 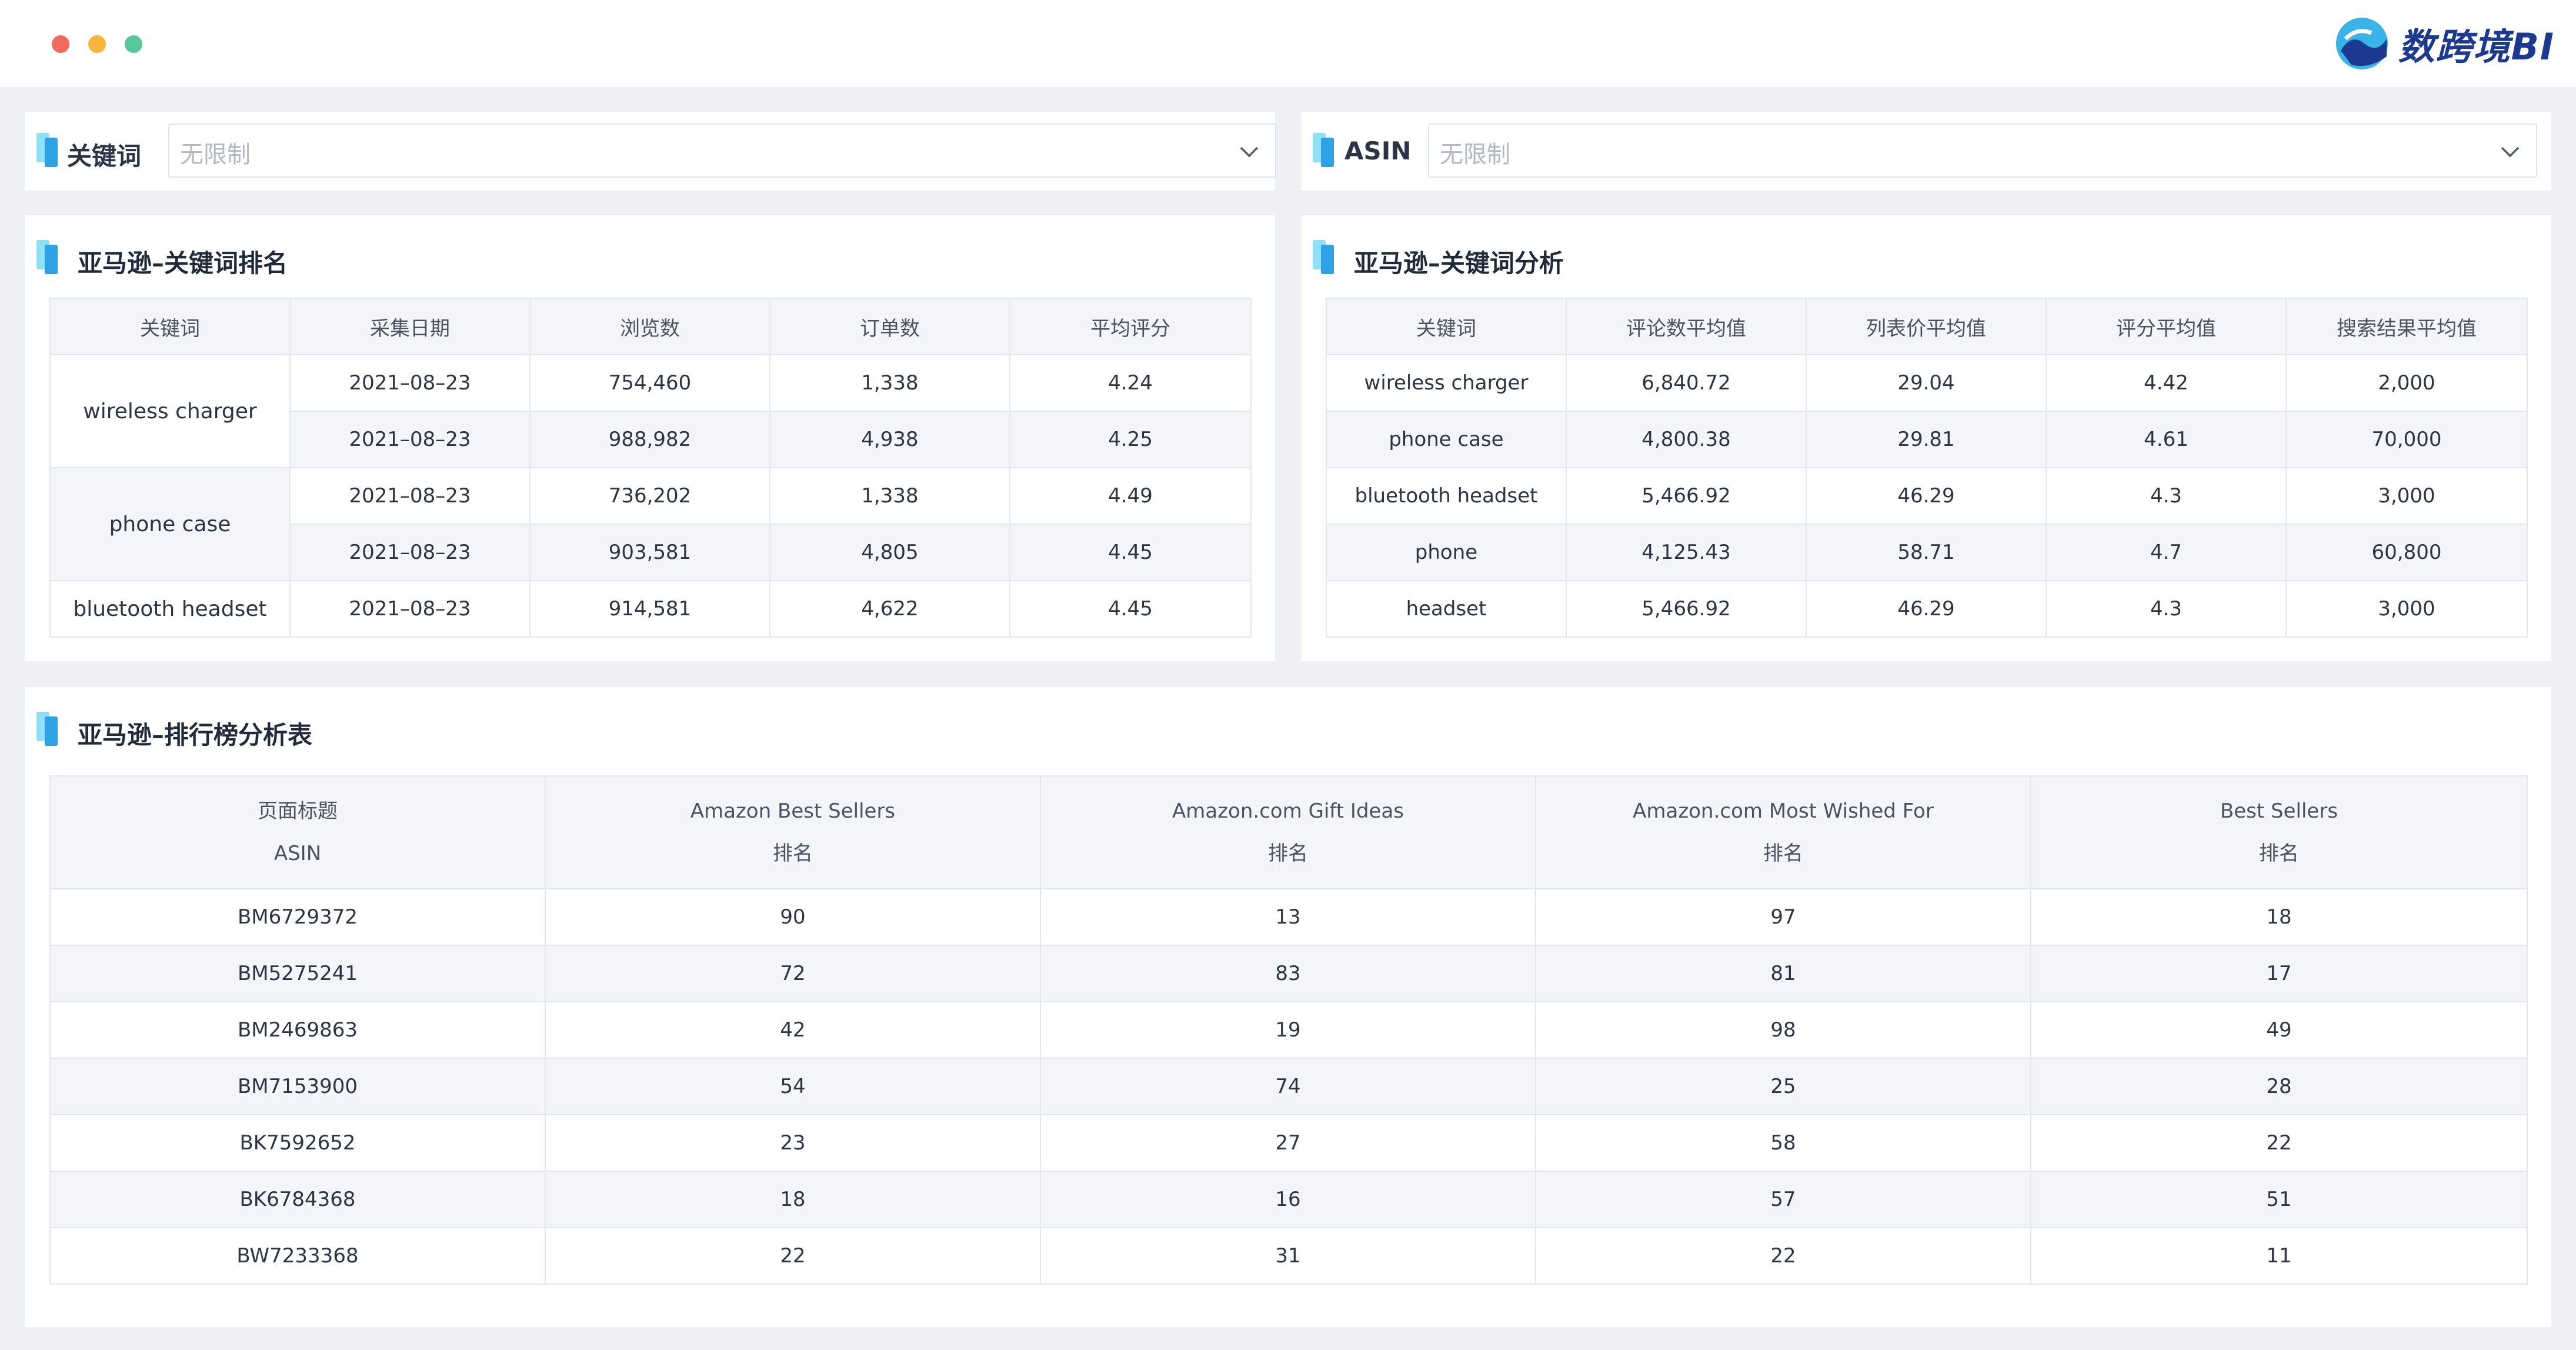 I want to click on asin-cell: BM5275241, so click(x=297, y=974).